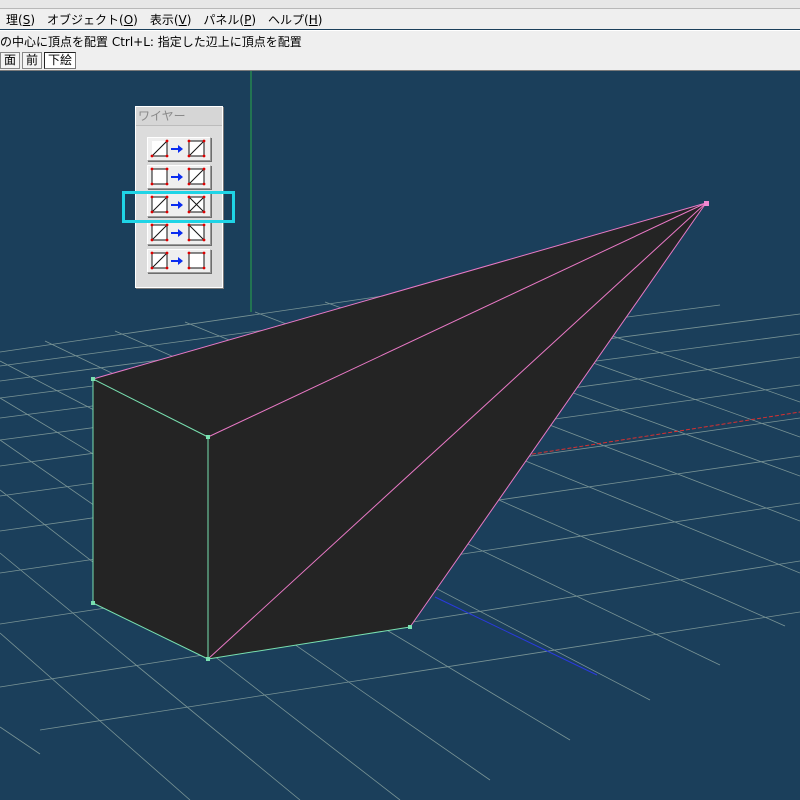  What do you see at coordinates (400, 61) in the screenshot?
I see `view-tab-bar: 面 前 下絵` at bounding box center [400, 61].